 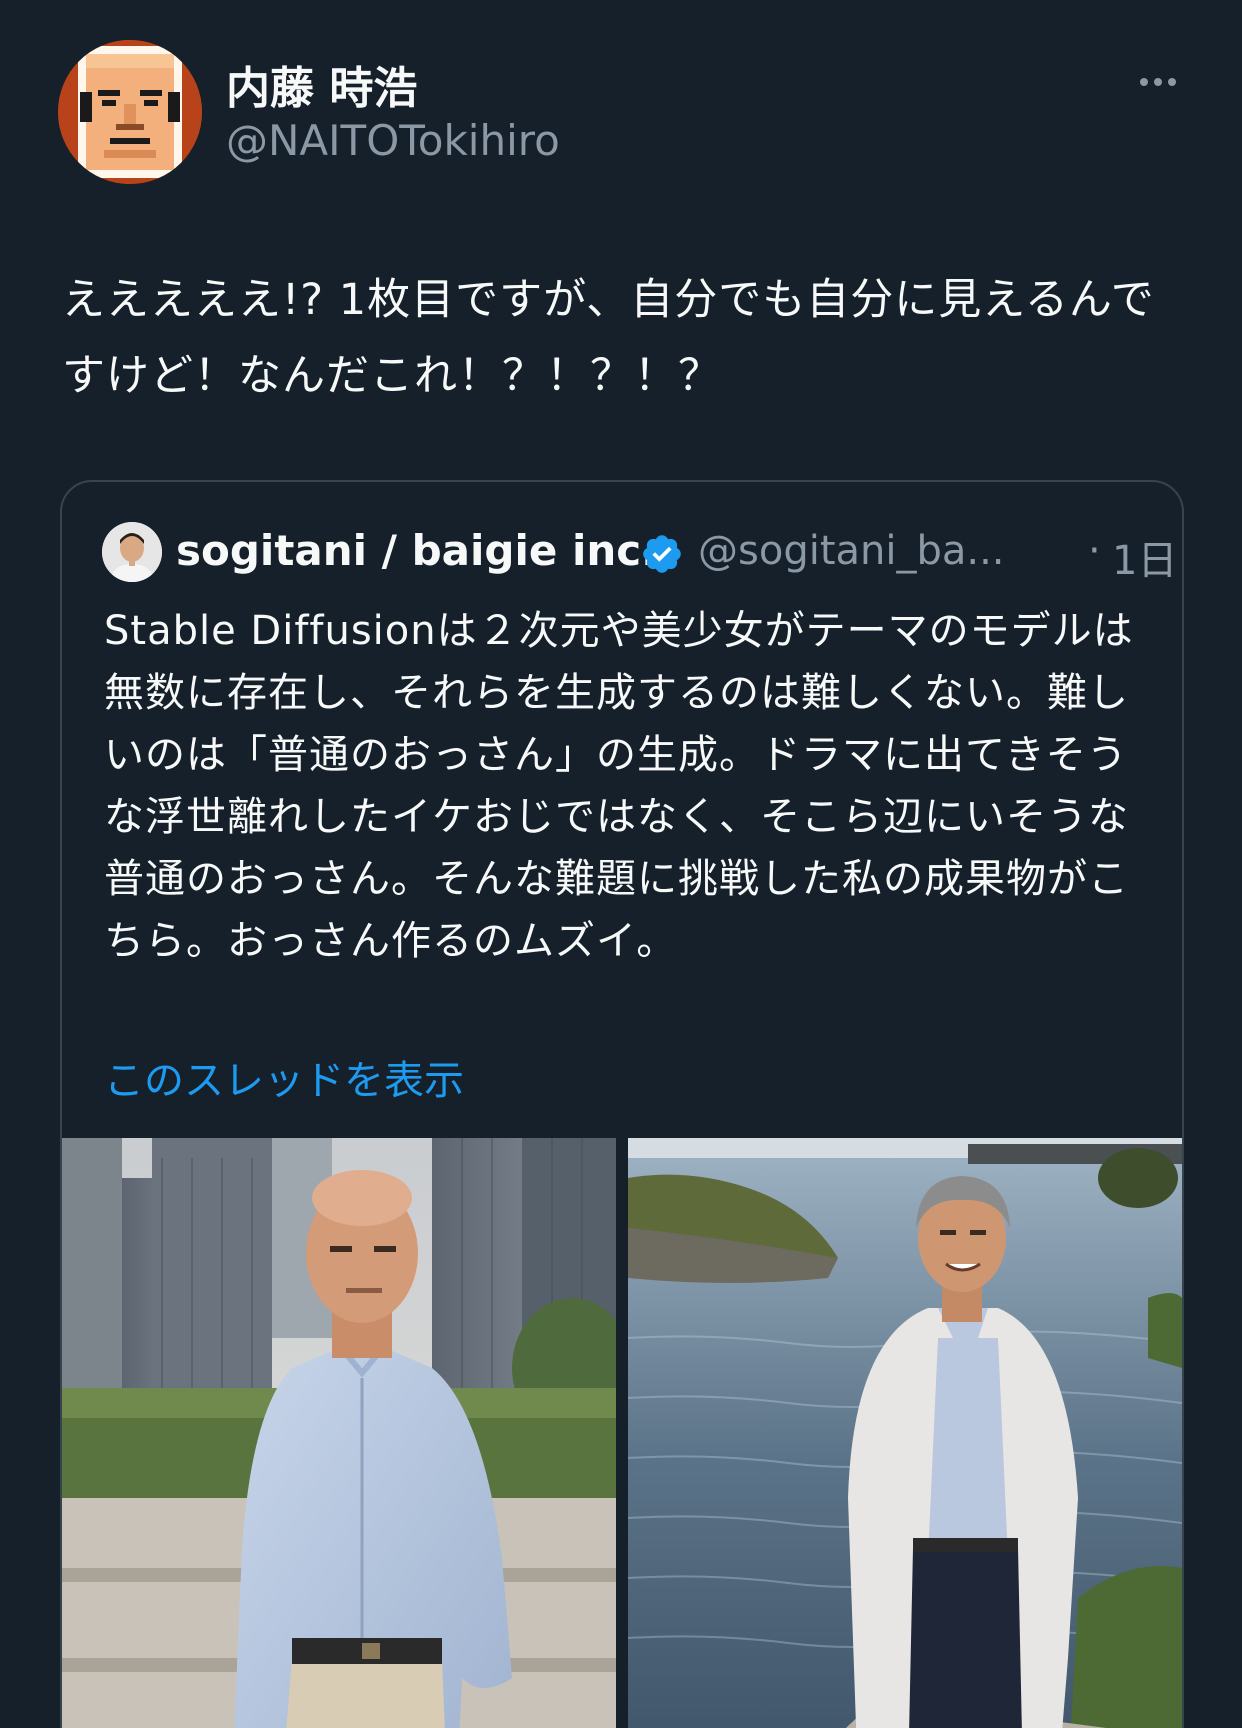 I want to click on pixel-art-face-avatar-icon, so click(x=130, y=112).